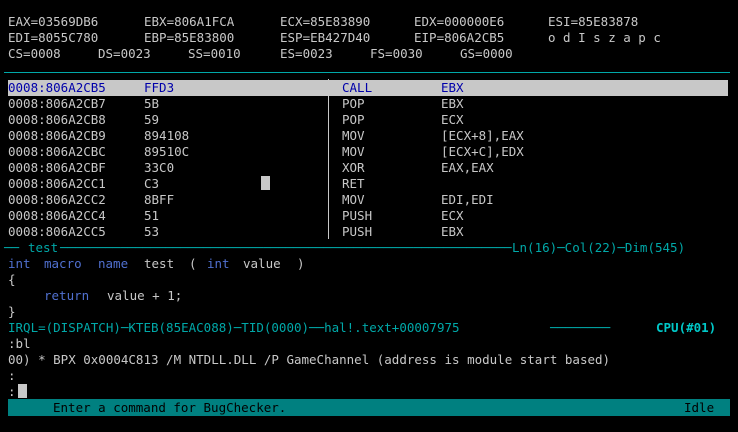 The height and width of the screenshot is (432, 738). I want to click on disasm-bytes: 89510C, so click(167, 151).